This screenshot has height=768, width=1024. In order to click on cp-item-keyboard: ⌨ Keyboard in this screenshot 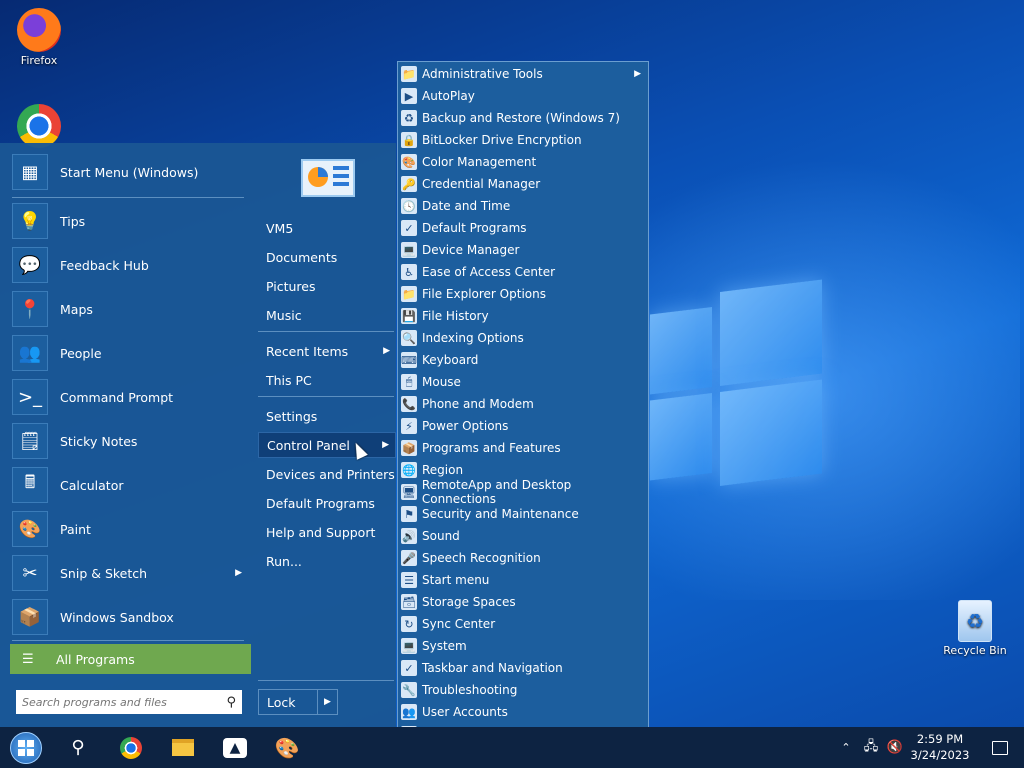, I will do `click(524, 360)`.